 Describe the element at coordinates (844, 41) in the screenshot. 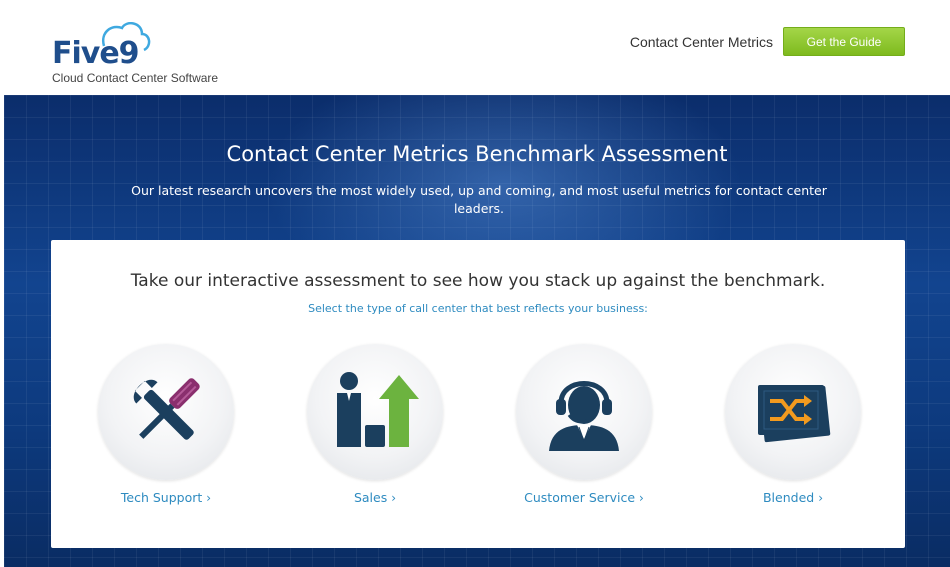

I see `get-the-guide-button: Get the Guide` at that location.